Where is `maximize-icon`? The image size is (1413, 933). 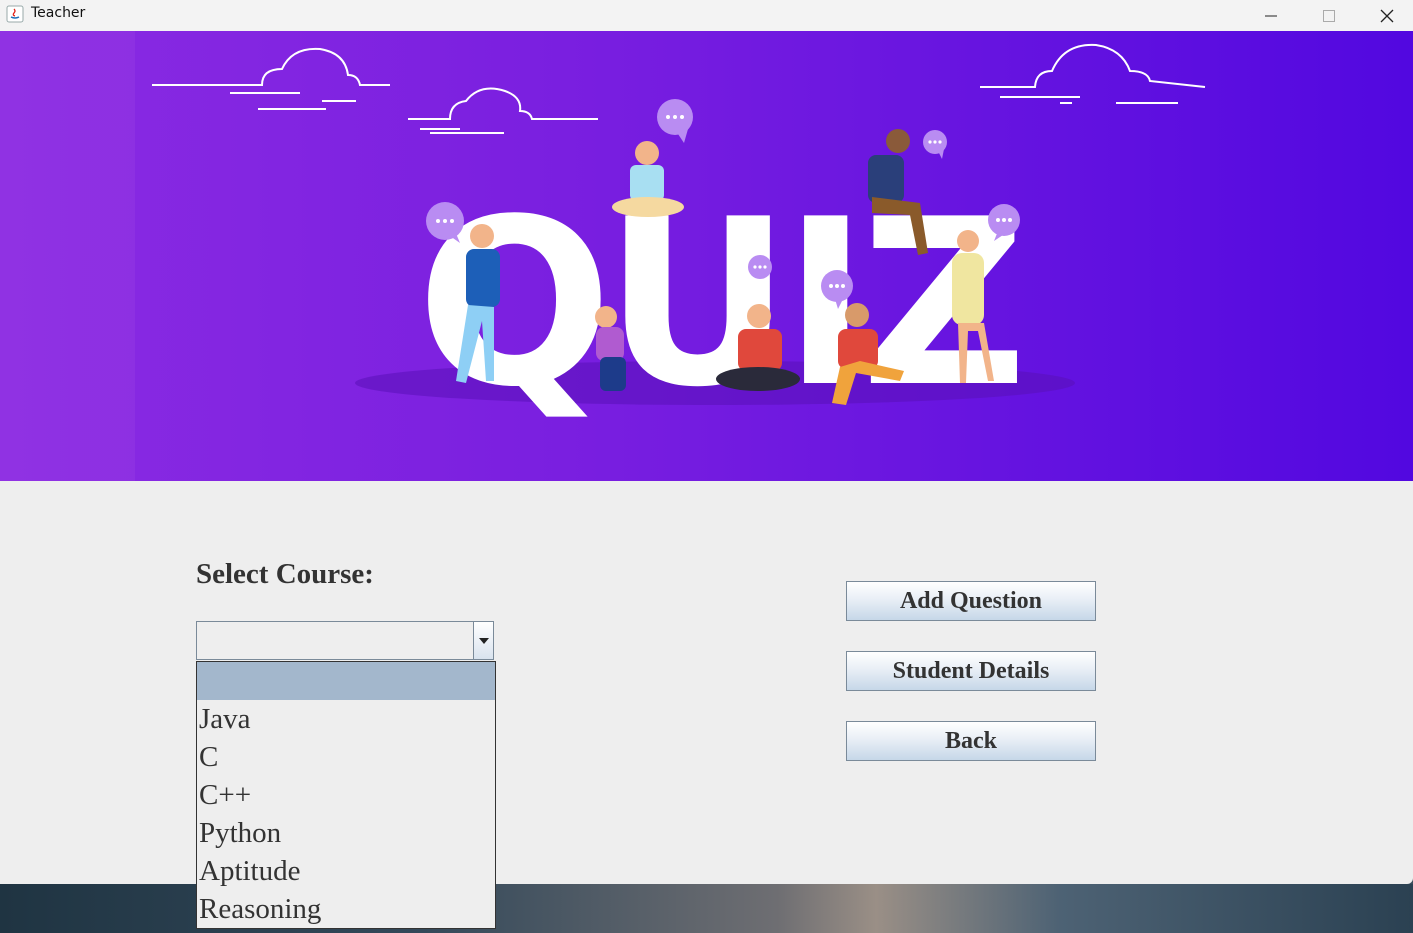 maximize-icon is located at coordinates (1329, 15).